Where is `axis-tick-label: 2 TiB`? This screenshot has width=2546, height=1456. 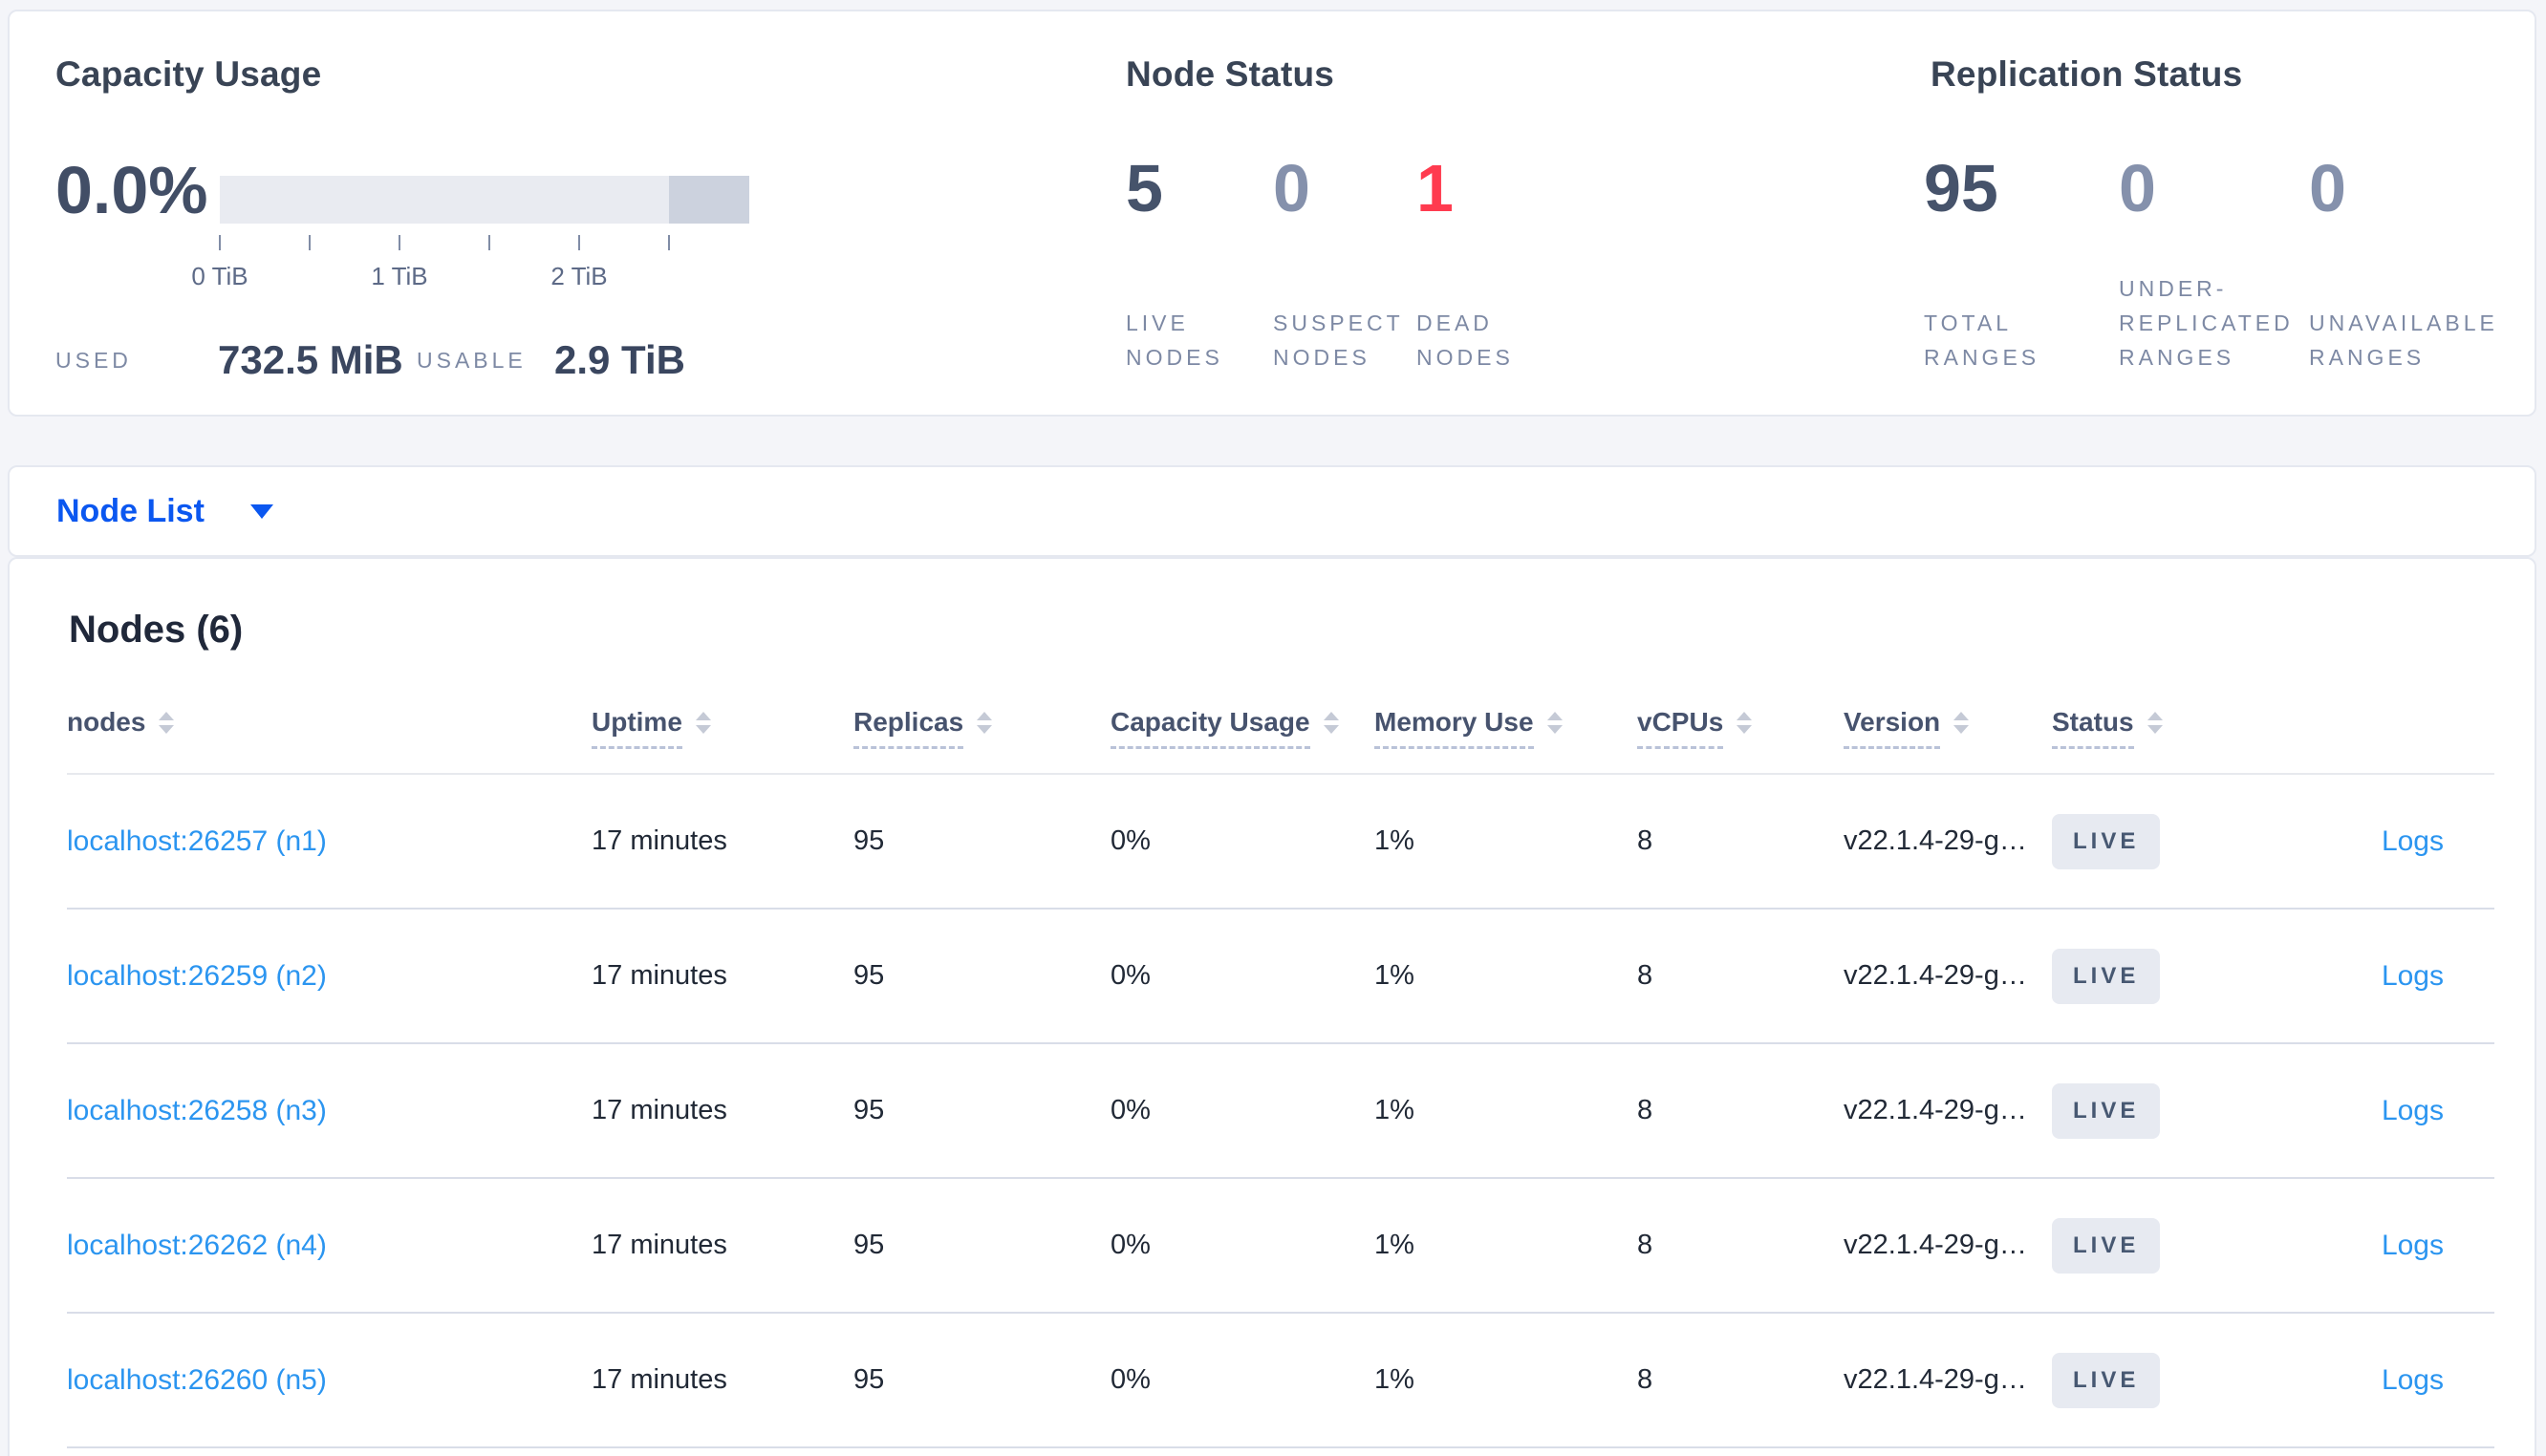 axis-tick-label: 2 TiB is located at coordinates (579, 276).